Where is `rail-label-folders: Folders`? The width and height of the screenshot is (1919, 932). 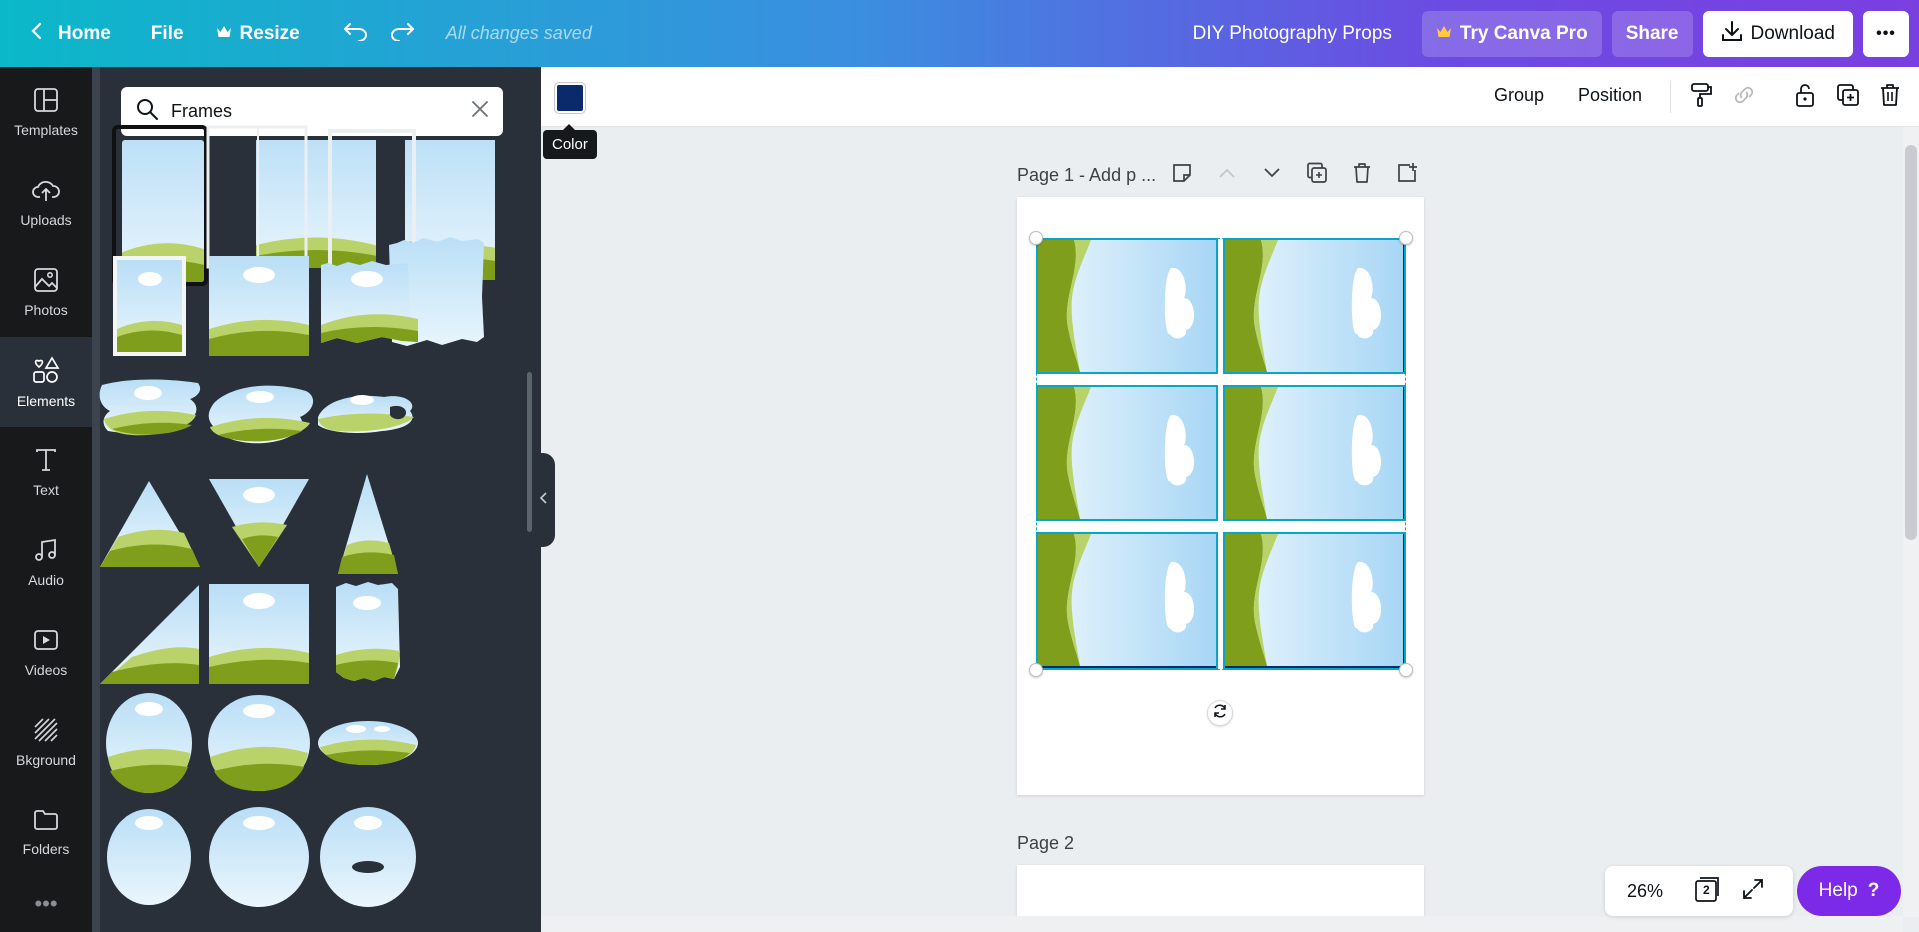
rail-label-folders: Folders is located at coordinates (46, 848).